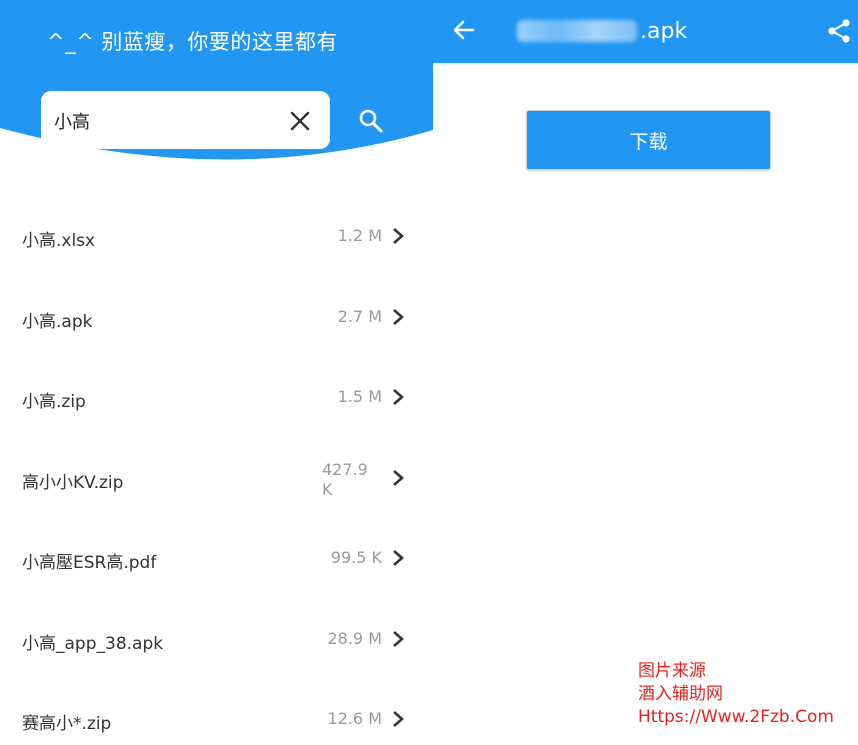 This screenshot has width=858, height=745. What do you see at coordinates (54, 402) in the screenshot?
I see `file-name: 小高.zip` at bounding box center [54, 402].